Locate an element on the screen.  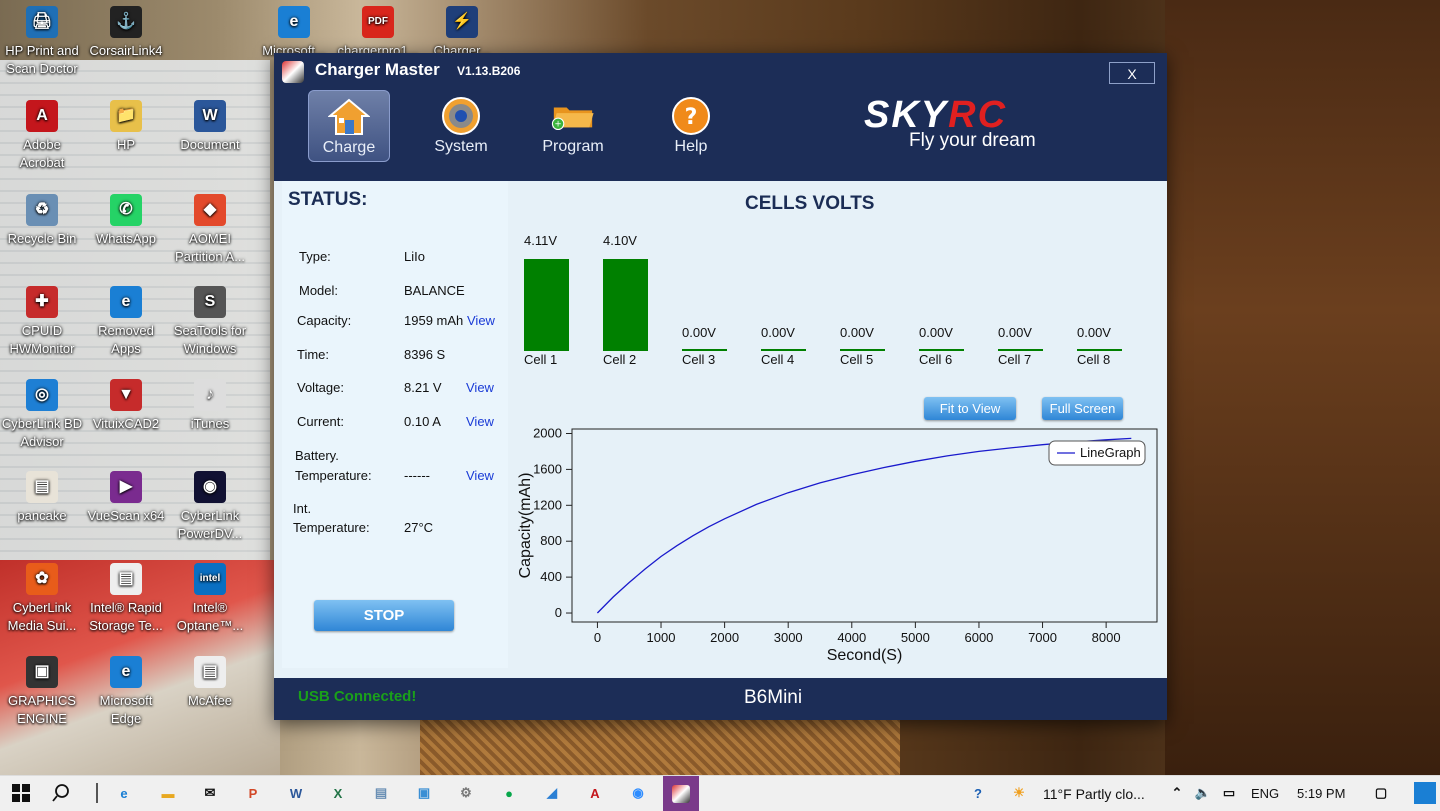
search-icon is located at coordinates (61, 793).